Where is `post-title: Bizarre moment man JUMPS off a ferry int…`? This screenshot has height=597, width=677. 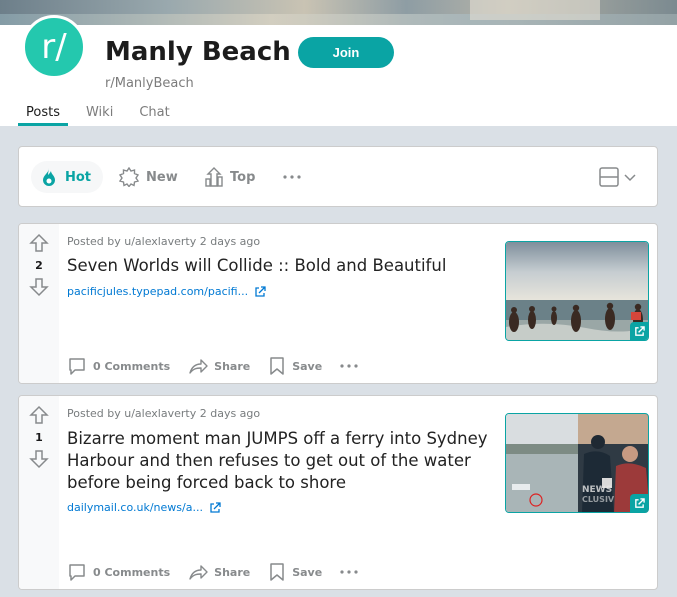 post-title: Bizarre moment man JUMPS off a ferry int… is located at coordinates (277, 461).